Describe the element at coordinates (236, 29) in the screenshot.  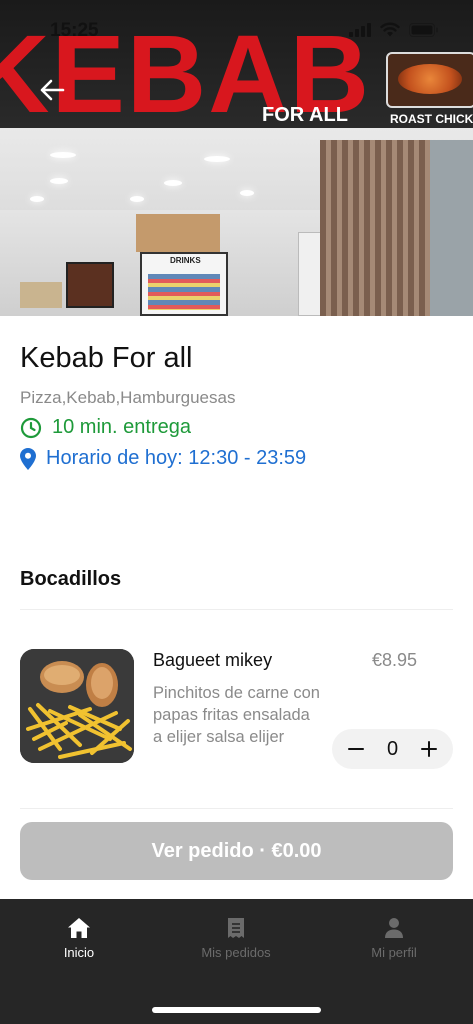
I see `status-bar: 15:25` at that location.